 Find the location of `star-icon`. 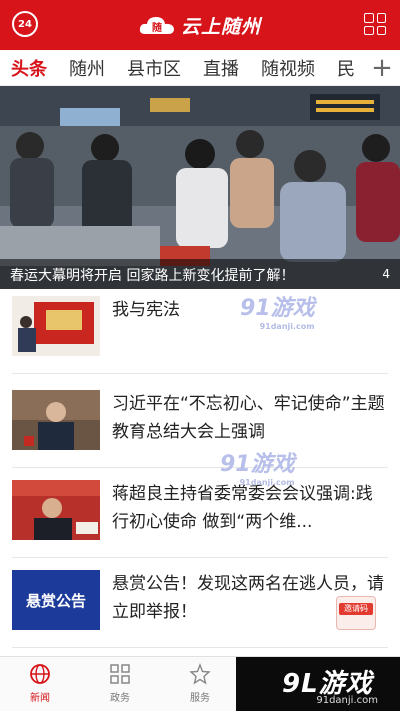

star-icon is located at coordinates (200, 674).